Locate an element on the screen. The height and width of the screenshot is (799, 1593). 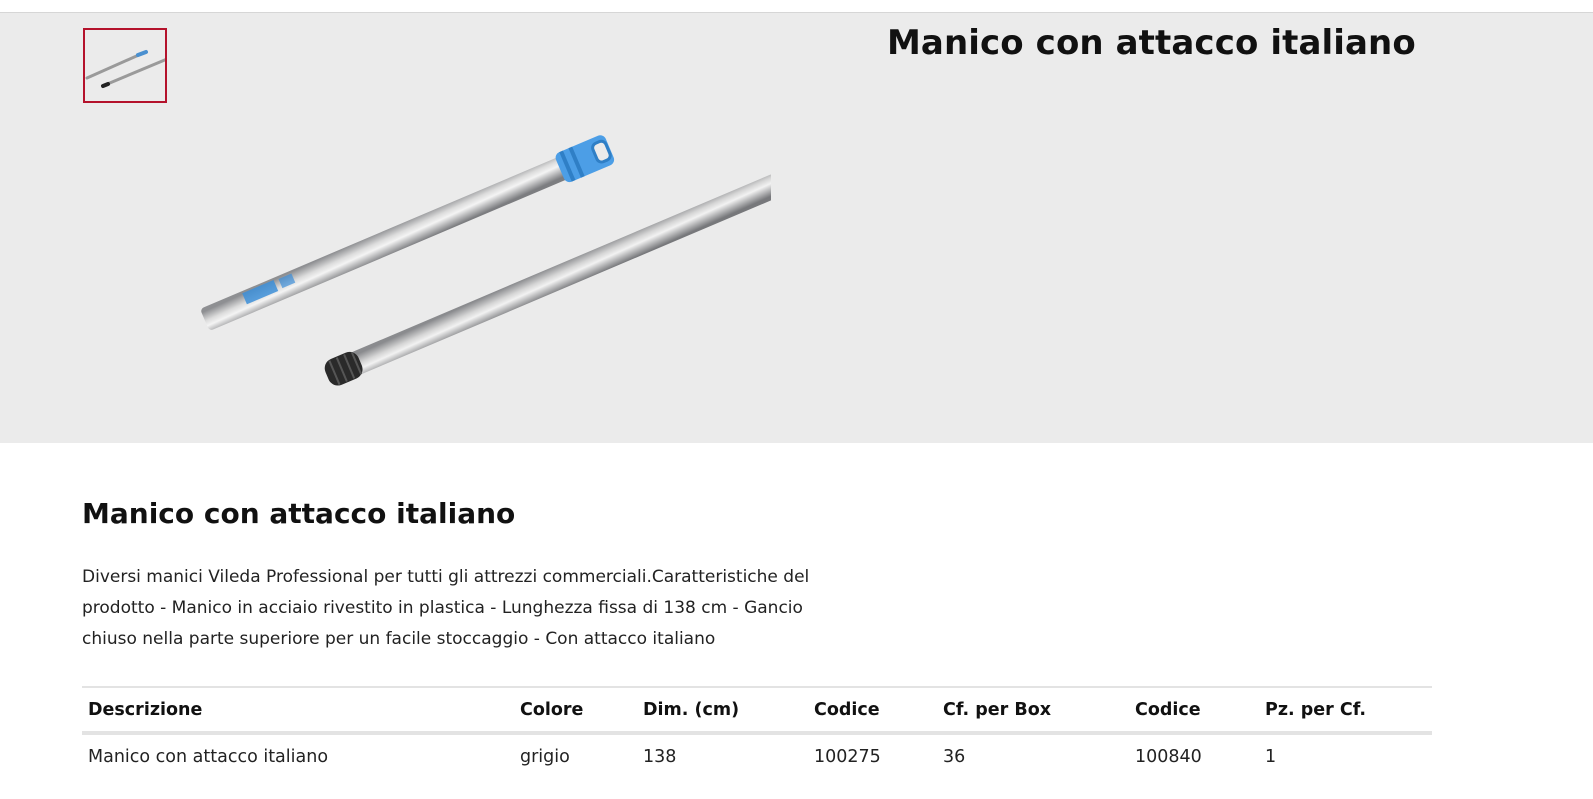
column-header-dimensione: Dim. (cm) is located at coordinates (691, 709).